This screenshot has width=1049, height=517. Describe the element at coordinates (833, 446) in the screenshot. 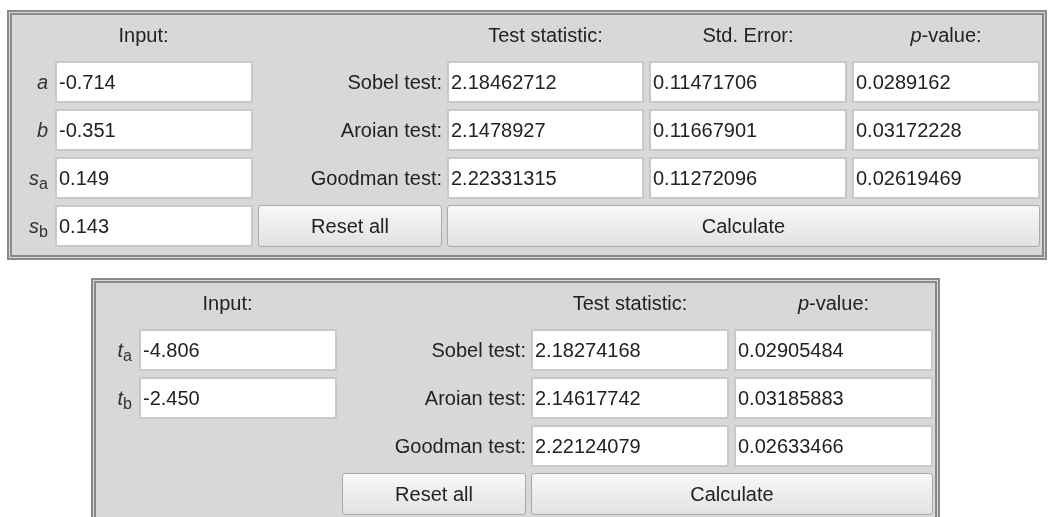

I see `input-field: 0.02633466` at that location.